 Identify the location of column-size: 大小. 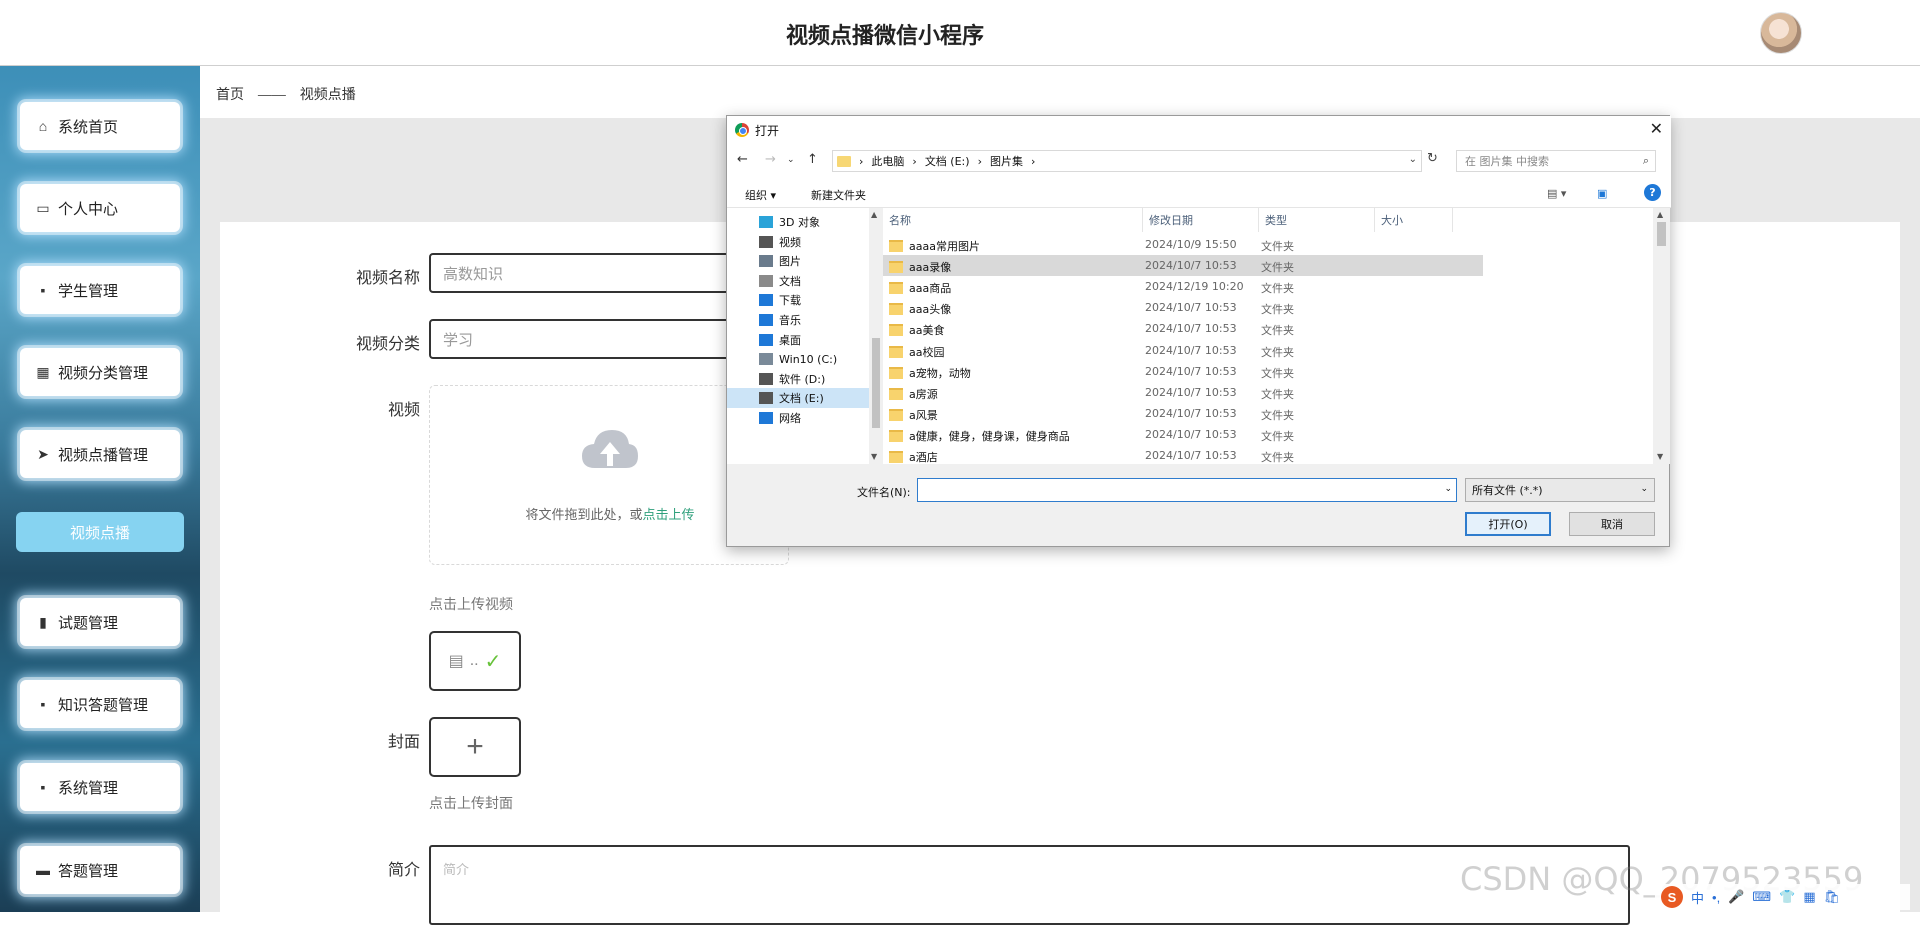
(1414, 220).